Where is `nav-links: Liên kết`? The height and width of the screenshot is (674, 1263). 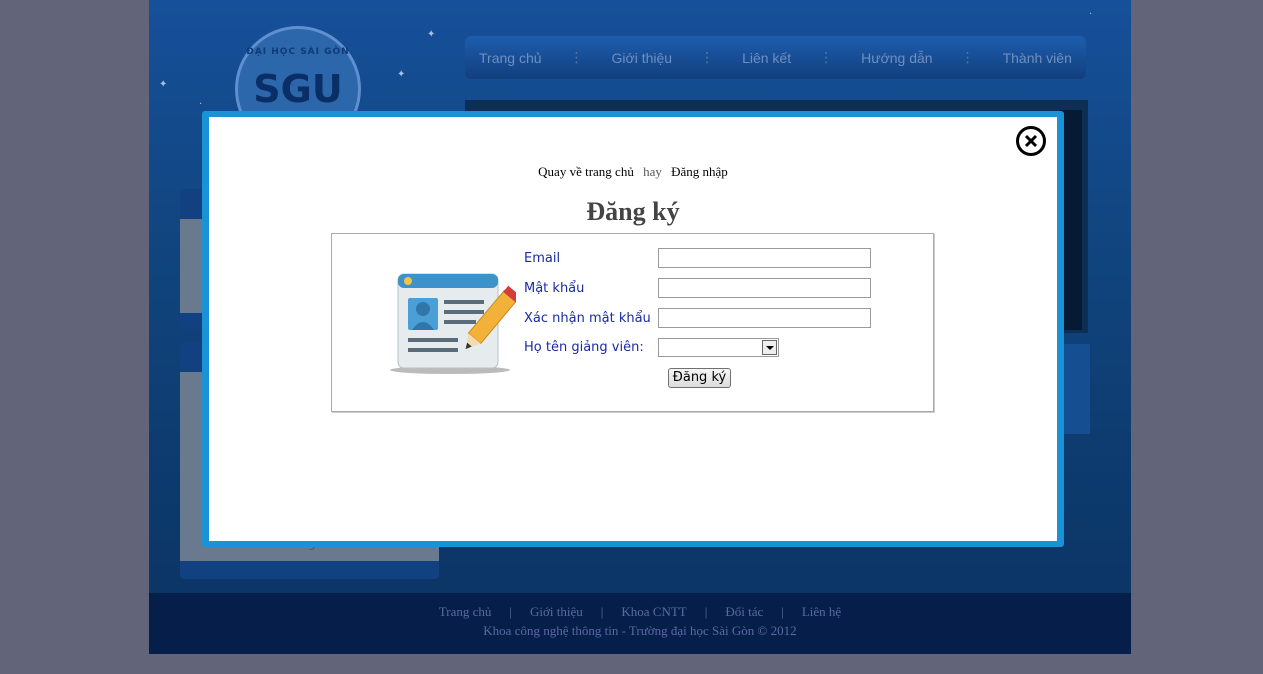 nav-links: Liên kết is located at coordinates (766, 58).